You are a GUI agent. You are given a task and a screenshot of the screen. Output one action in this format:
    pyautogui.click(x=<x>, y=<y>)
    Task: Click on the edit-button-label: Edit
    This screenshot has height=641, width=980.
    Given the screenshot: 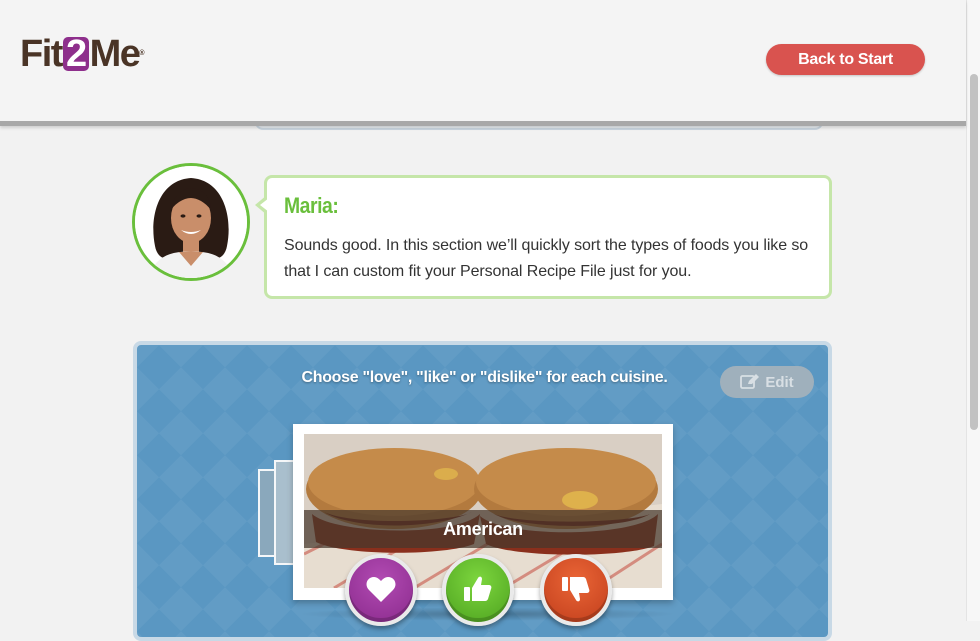 What is the action you would take?
    pyautogui.click(x=779, y=382)
    